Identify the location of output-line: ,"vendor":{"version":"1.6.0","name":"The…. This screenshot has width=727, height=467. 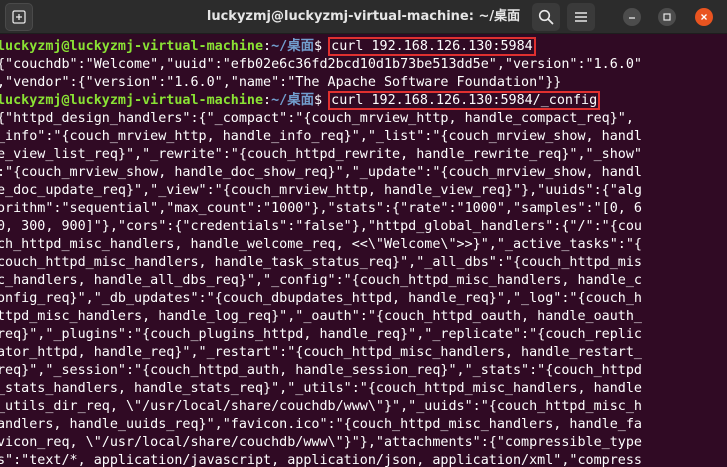
(281, 82).